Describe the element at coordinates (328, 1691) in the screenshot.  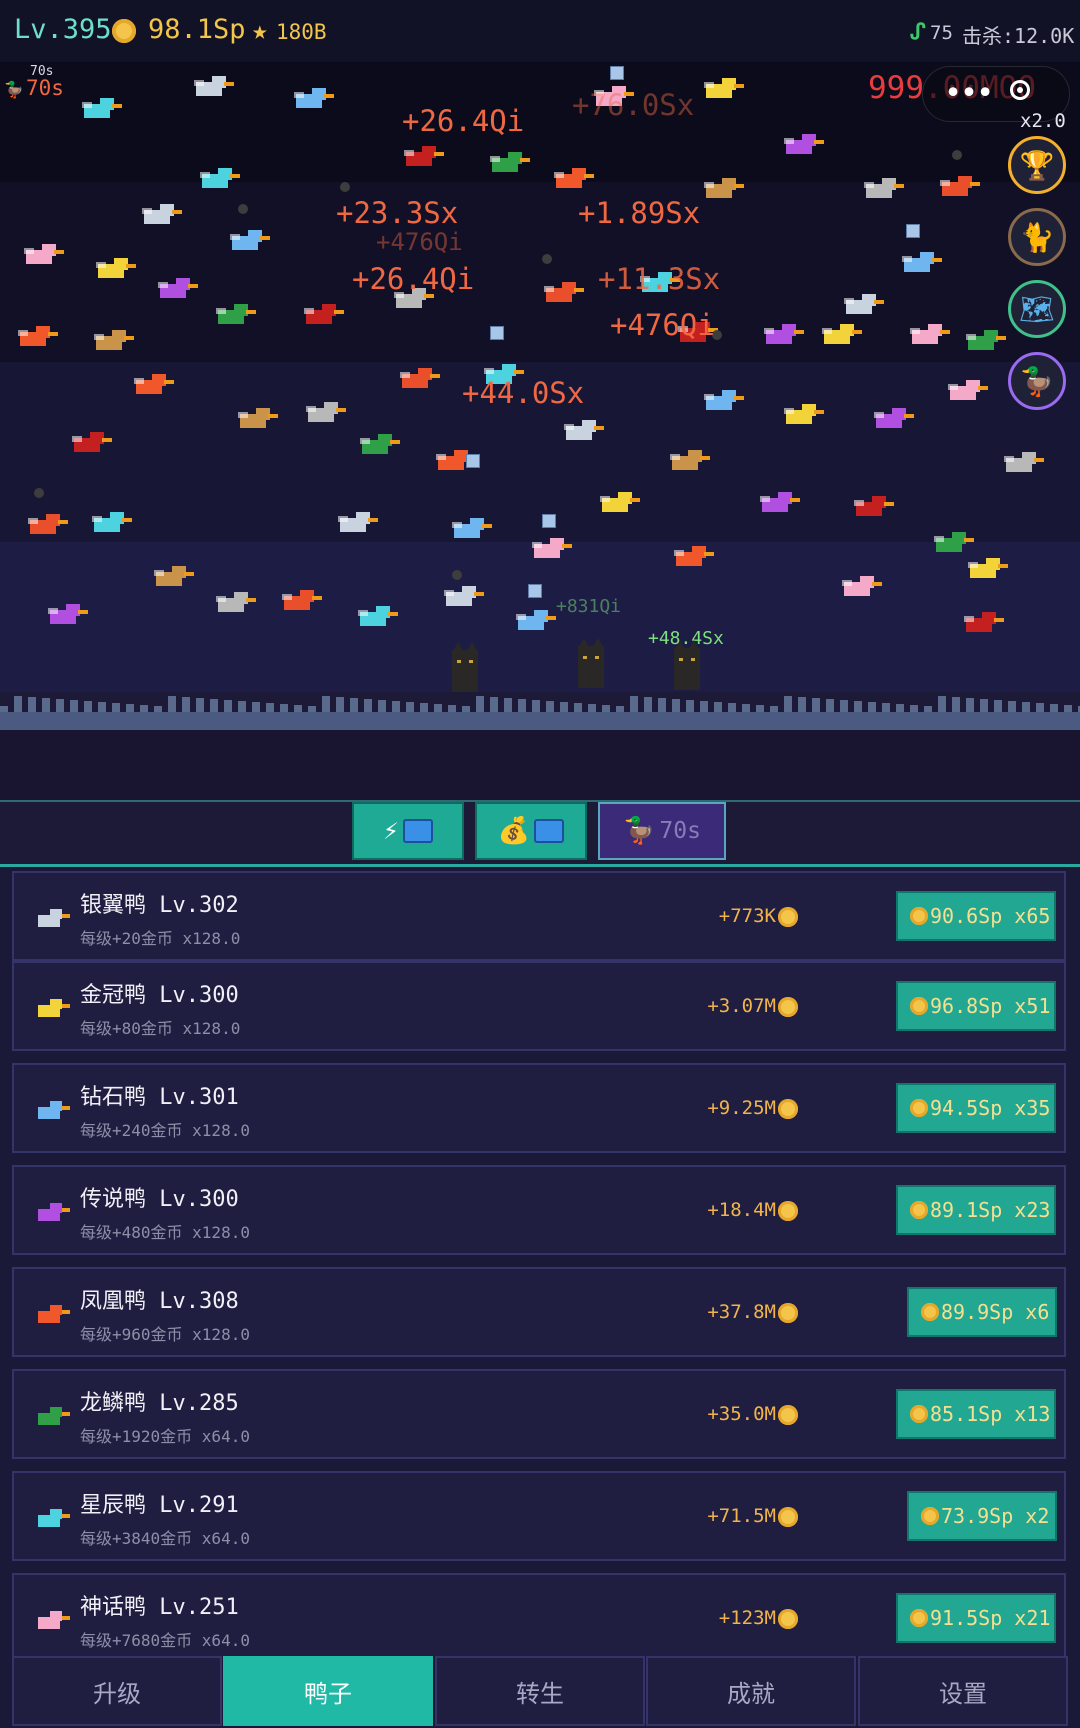
I see `tab-ducks: 鸭子` at that location.